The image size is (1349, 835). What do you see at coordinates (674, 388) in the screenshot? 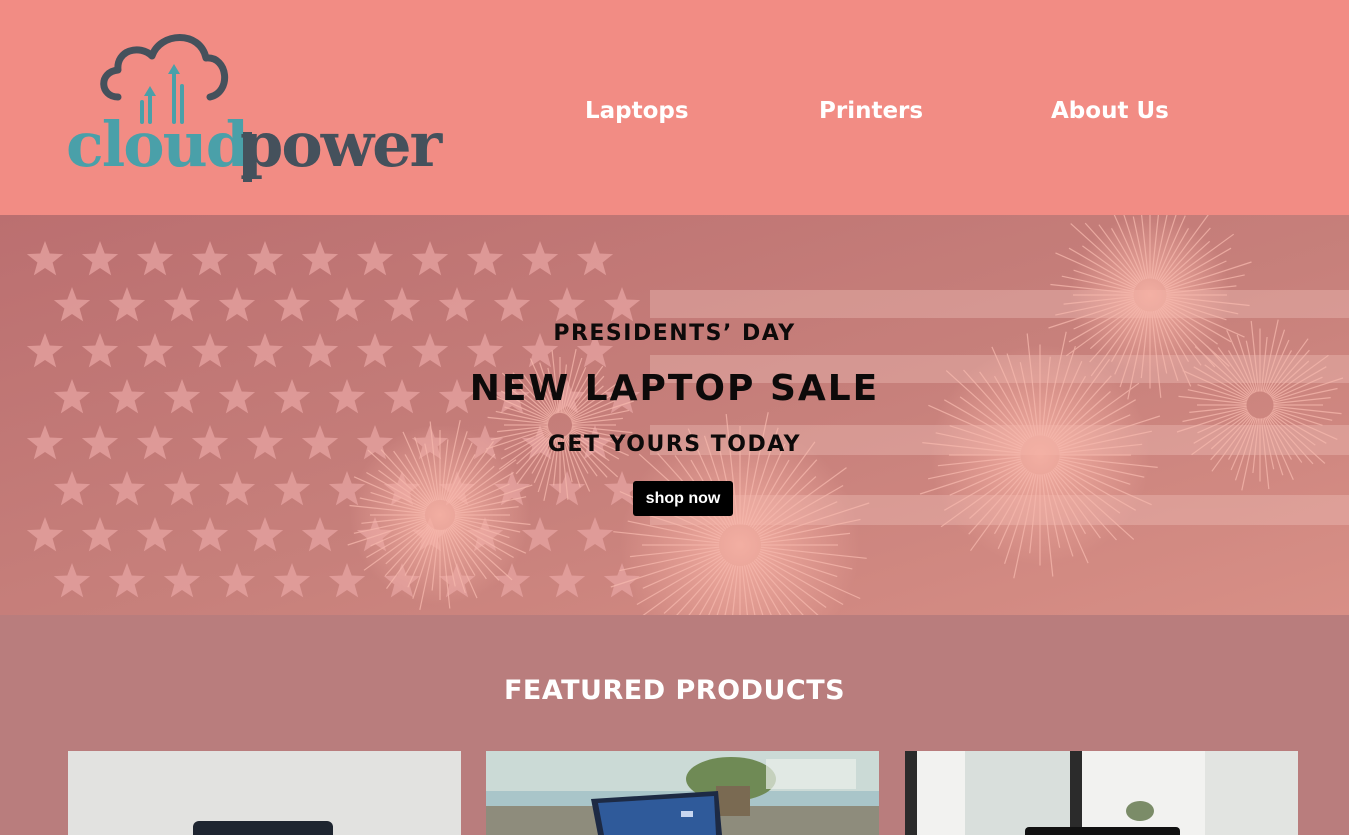
I see `hero-title: NEW LAPTOP SALE` at bounding box center [674, 388].